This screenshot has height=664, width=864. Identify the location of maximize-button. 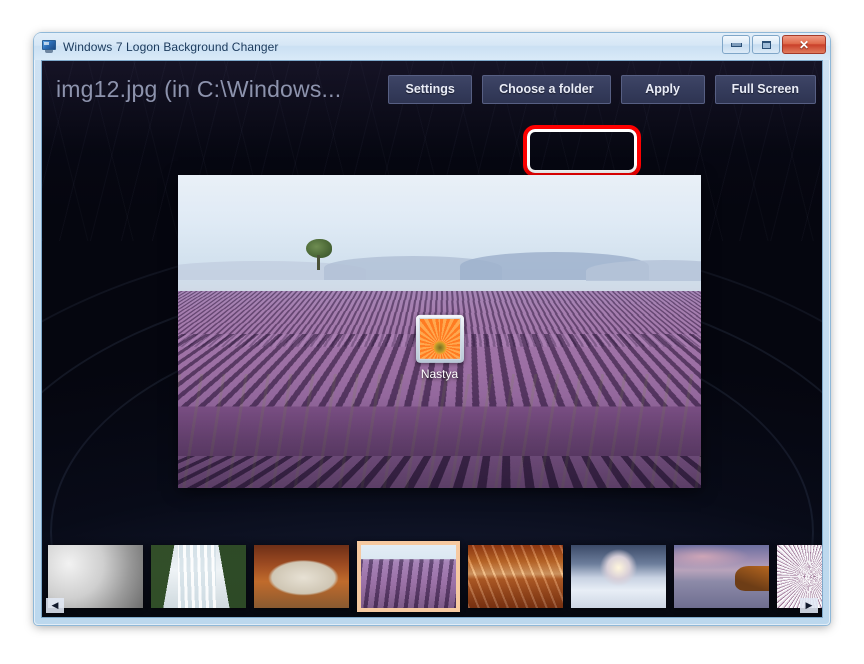
(766, 44).